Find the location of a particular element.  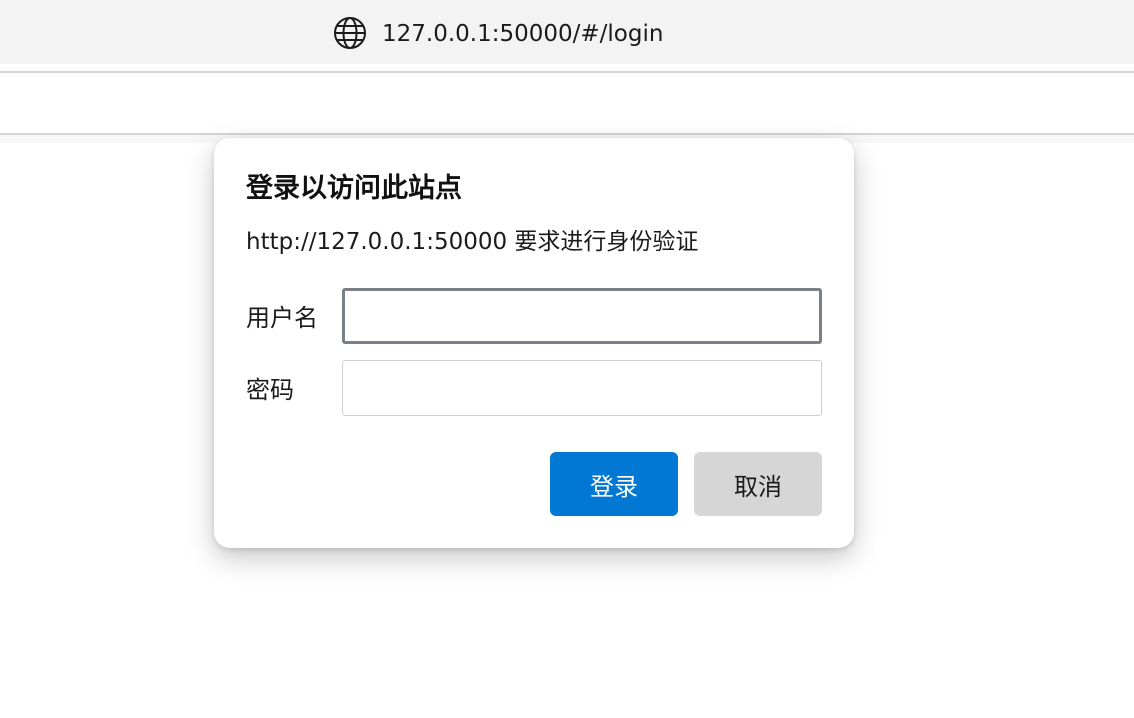

cancel-button: 取消 is located at coordinates (758, 484).